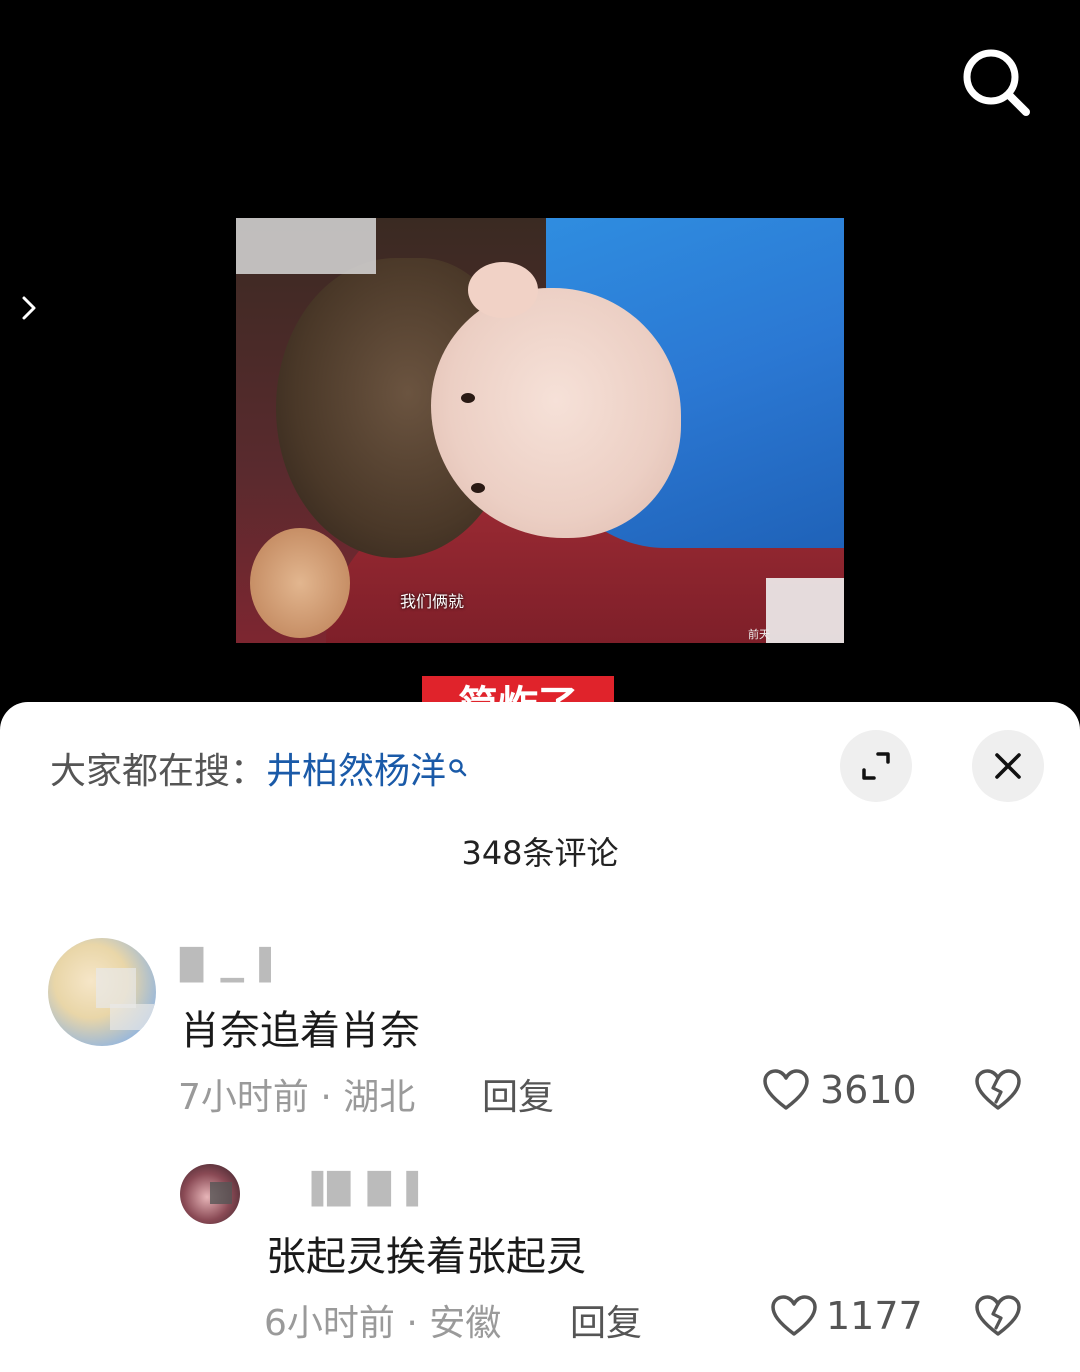 The width and height of the screenshot is (1080, 1372). What do you see at coordinates (503, 290) in the screenshot?
I see `ear` at bounding box center [503, 290].